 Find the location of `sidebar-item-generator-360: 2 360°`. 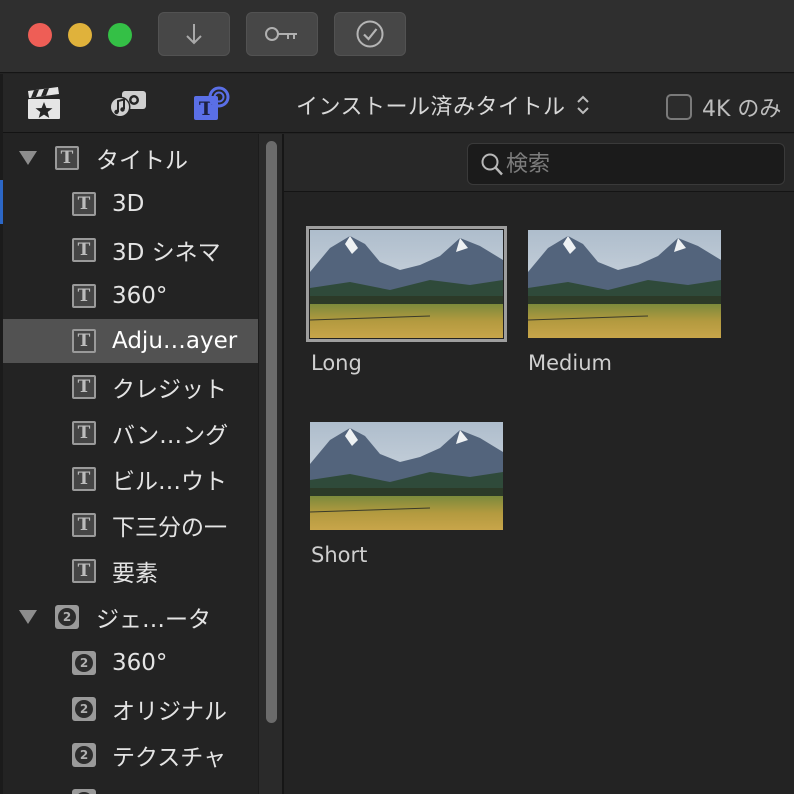

sidebar-item-generator-360: 2 360° is located at coordinates (130, 663).